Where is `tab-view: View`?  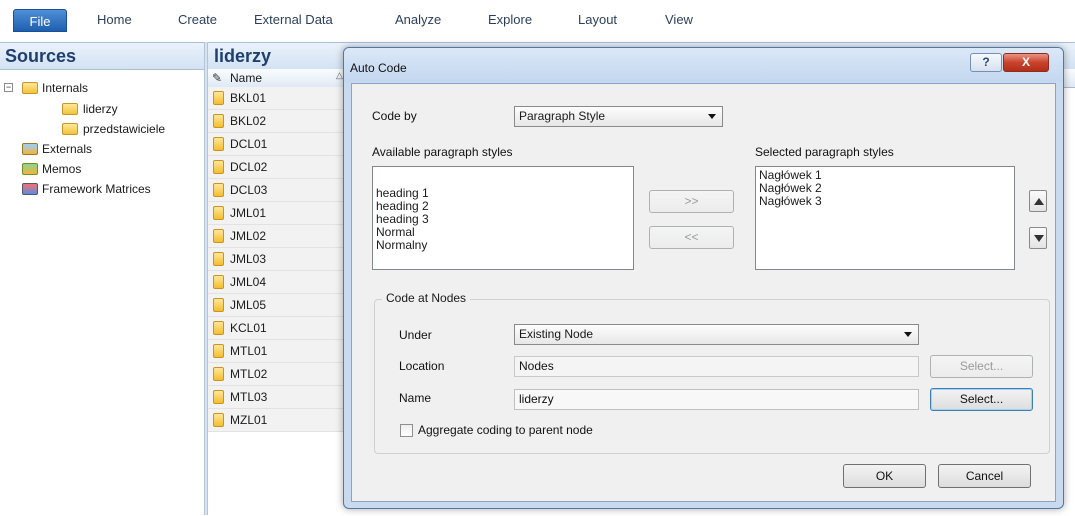 tab-view: View is located at coordinates (679, 20).